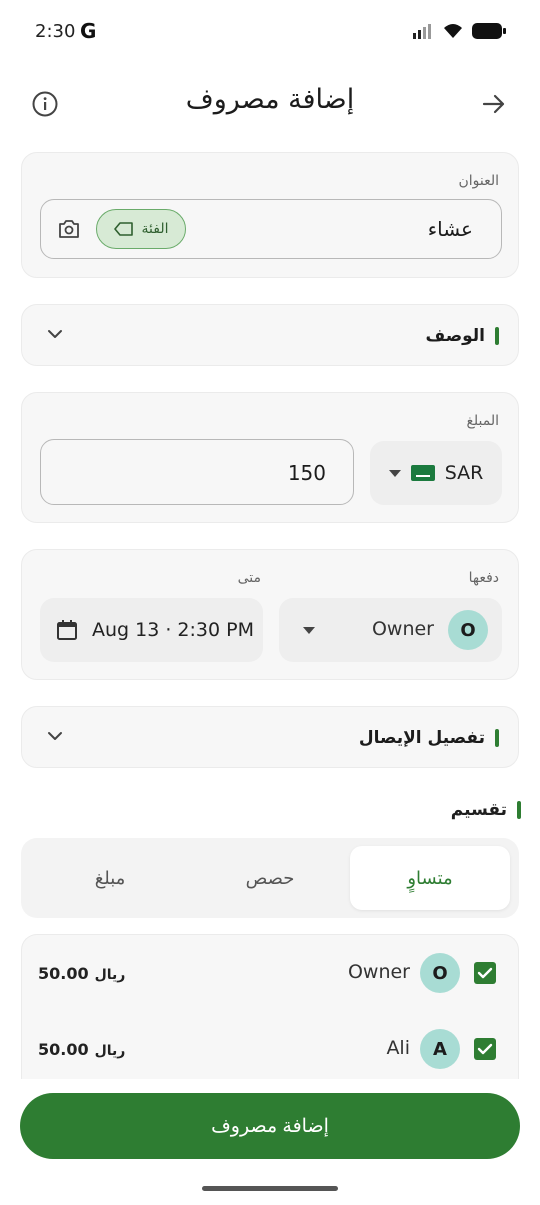  I want to click on category-chip: الفئة, so click(141, 229).